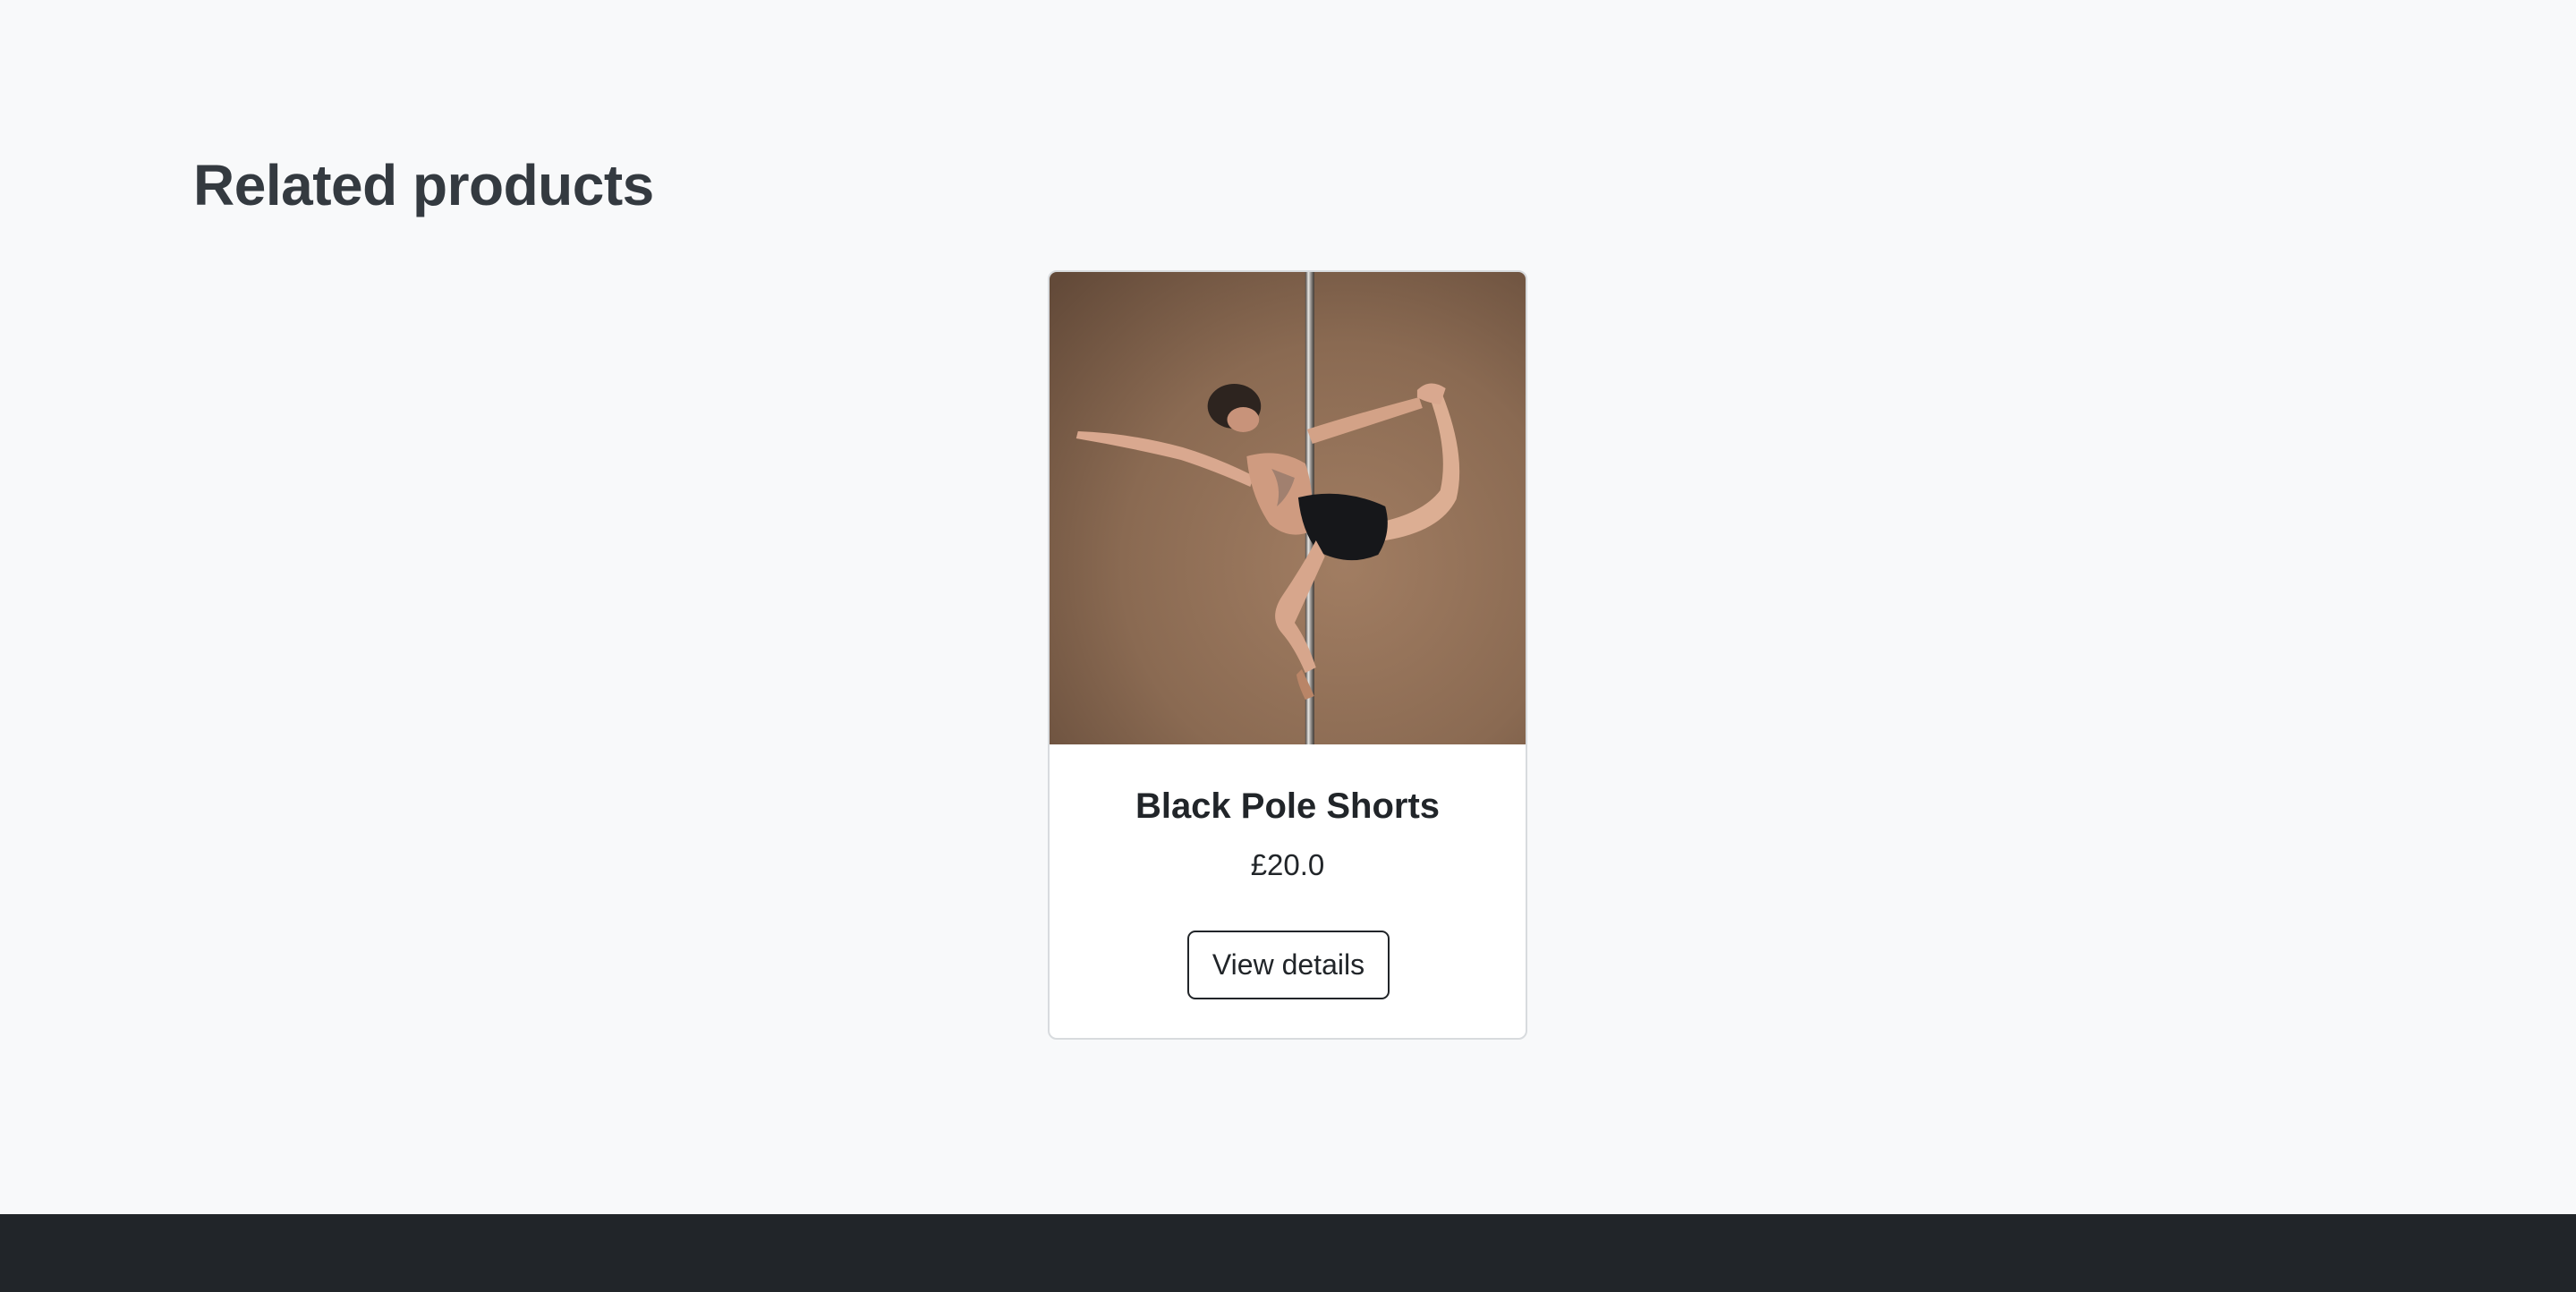 The width and height of the screenshot is (2576, 1292). I want to click on section-heading: Related products, so click(423, 185).